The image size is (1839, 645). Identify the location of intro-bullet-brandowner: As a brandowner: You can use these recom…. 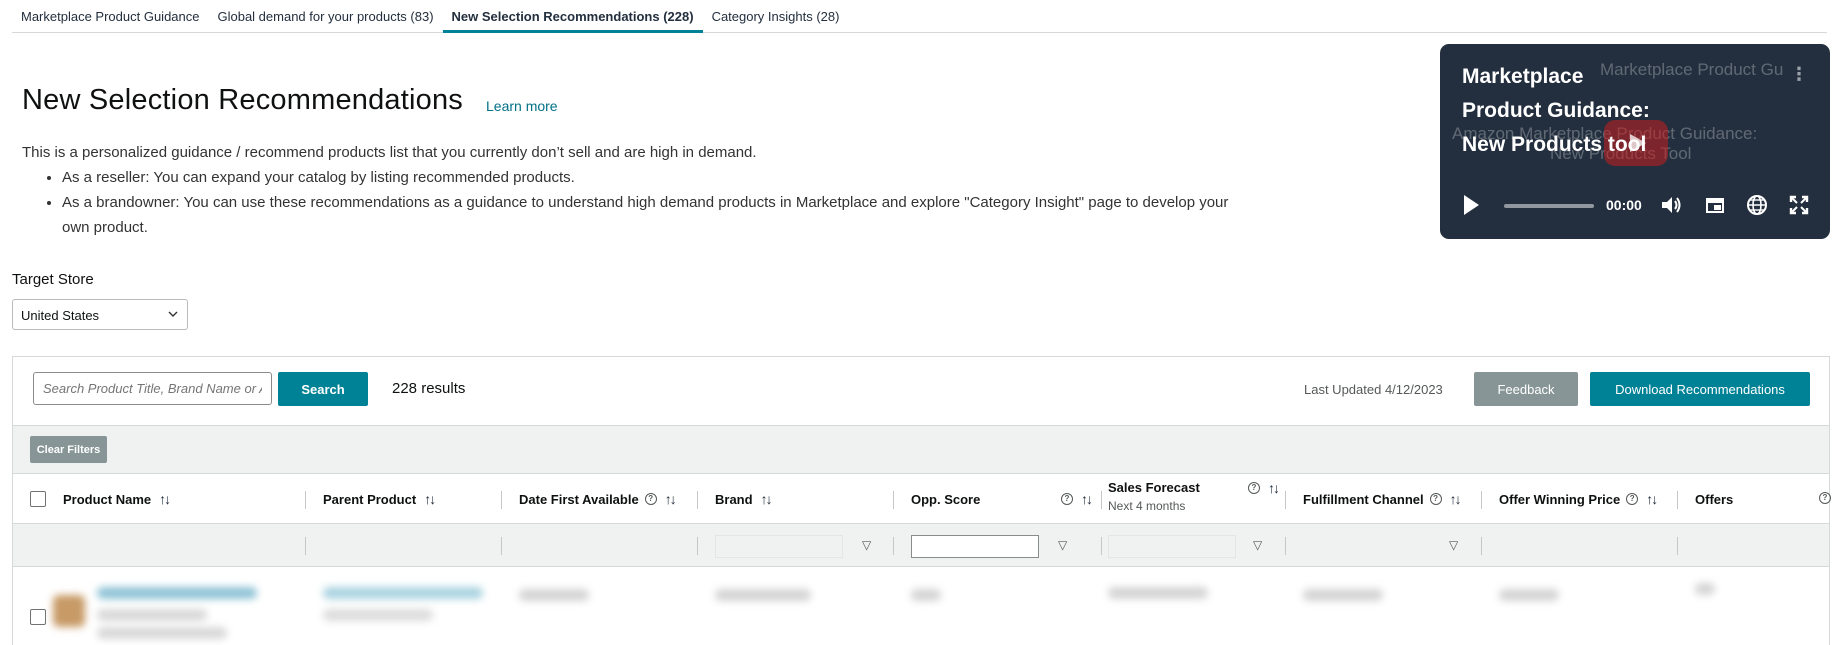
(647, 215).